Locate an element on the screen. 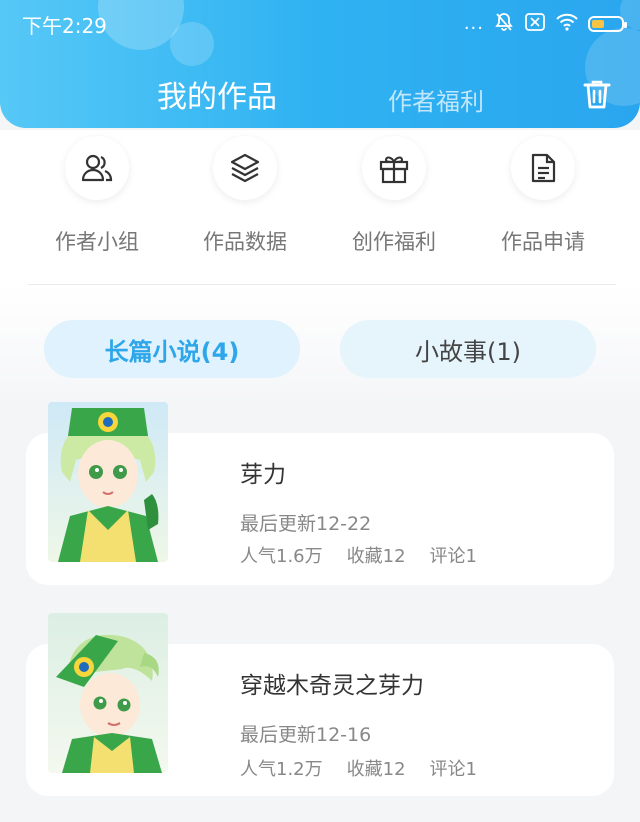 The width and height of the screenshot is (640, 822). work-popularity: 人气1.2万 is located at coordinates (281, 769).